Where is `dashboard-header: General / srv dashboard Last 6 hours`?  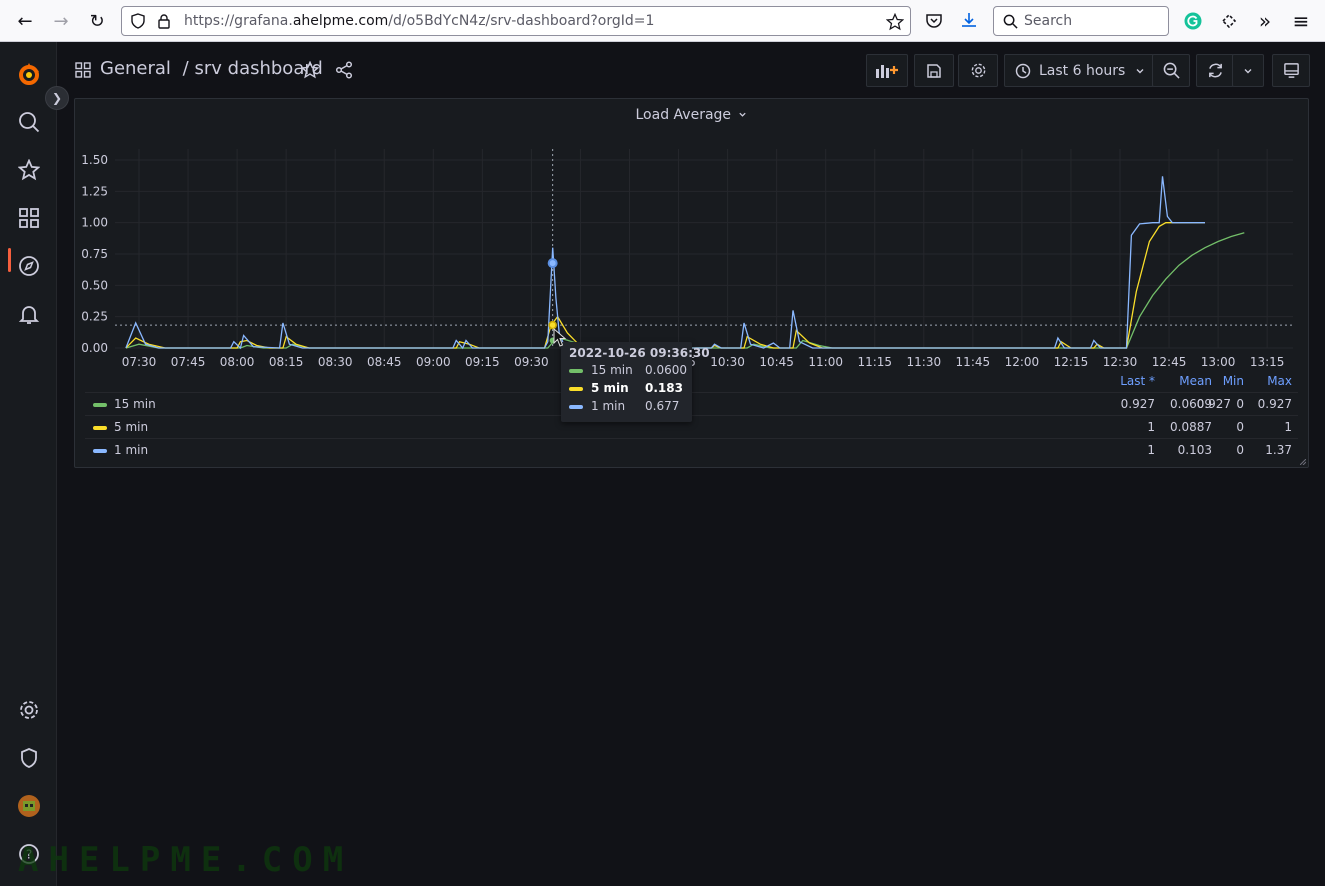 dashboard-header: General / srv dashboard Last 6 hours is located at coordinates (691, 70).